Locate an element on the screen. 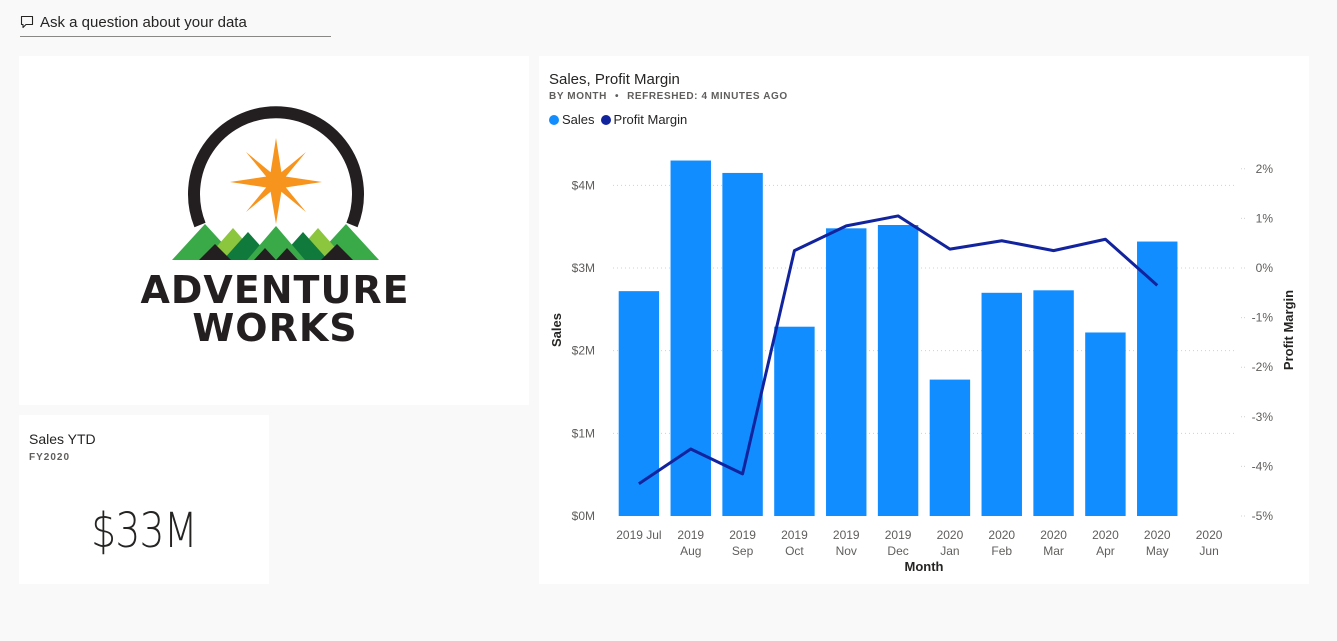  chat-icon is located at coordinates (27, 22).